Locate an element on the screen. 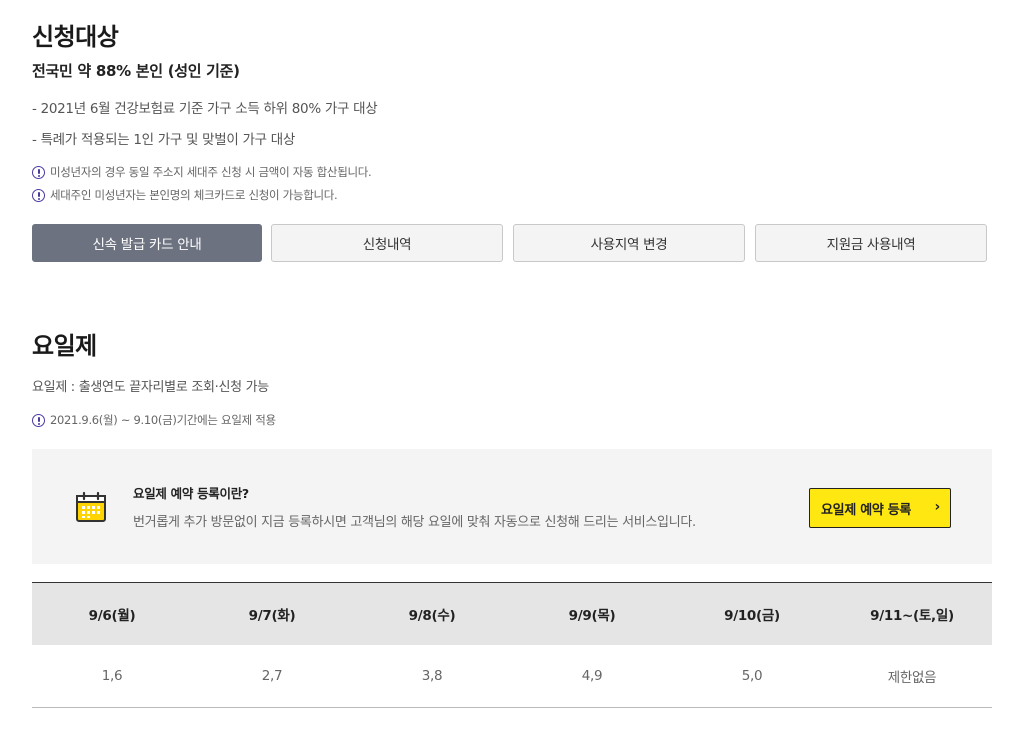  eligibility-note-2-text: 세대주인 미성년자는 본인명의 체크카드로 신청이 가능합니다. is located at coordinates (194, 195).